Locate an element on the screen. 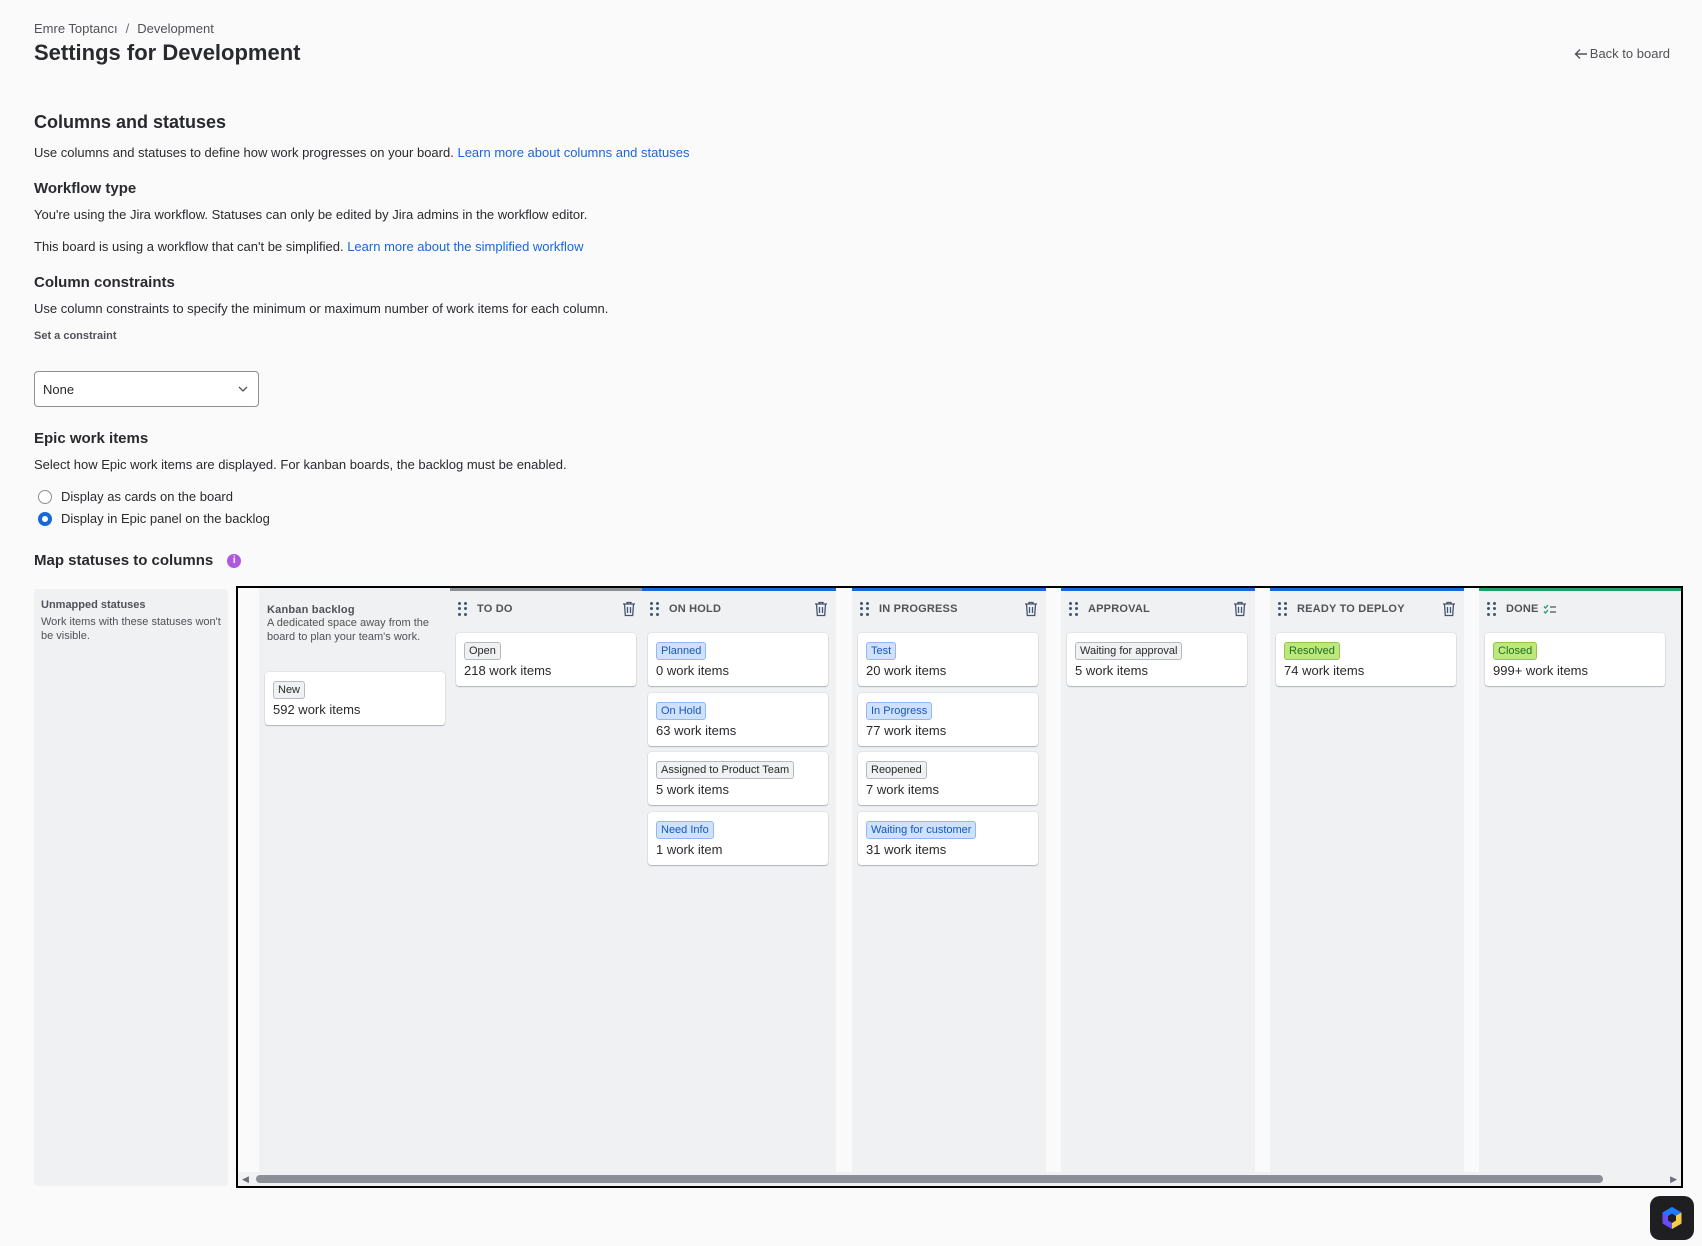 The width and height of the screenshot is (1702, 1246). scroll-left-arrow-icon: ◀ is located at coordinates (245, 1179).